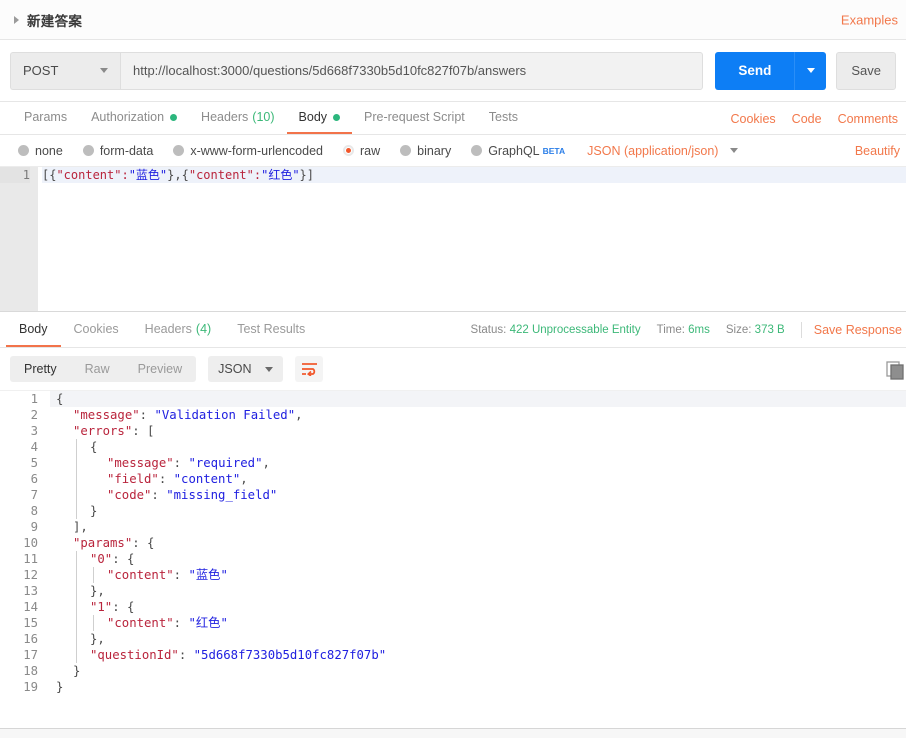 This screenshot has width=906, height=738. What do you see at coordinates (474, 175) in the screenshot?
I see `code-line: [{"content":"蓝色"},{"content":"红色"}]` at bounding box center [474, 175].